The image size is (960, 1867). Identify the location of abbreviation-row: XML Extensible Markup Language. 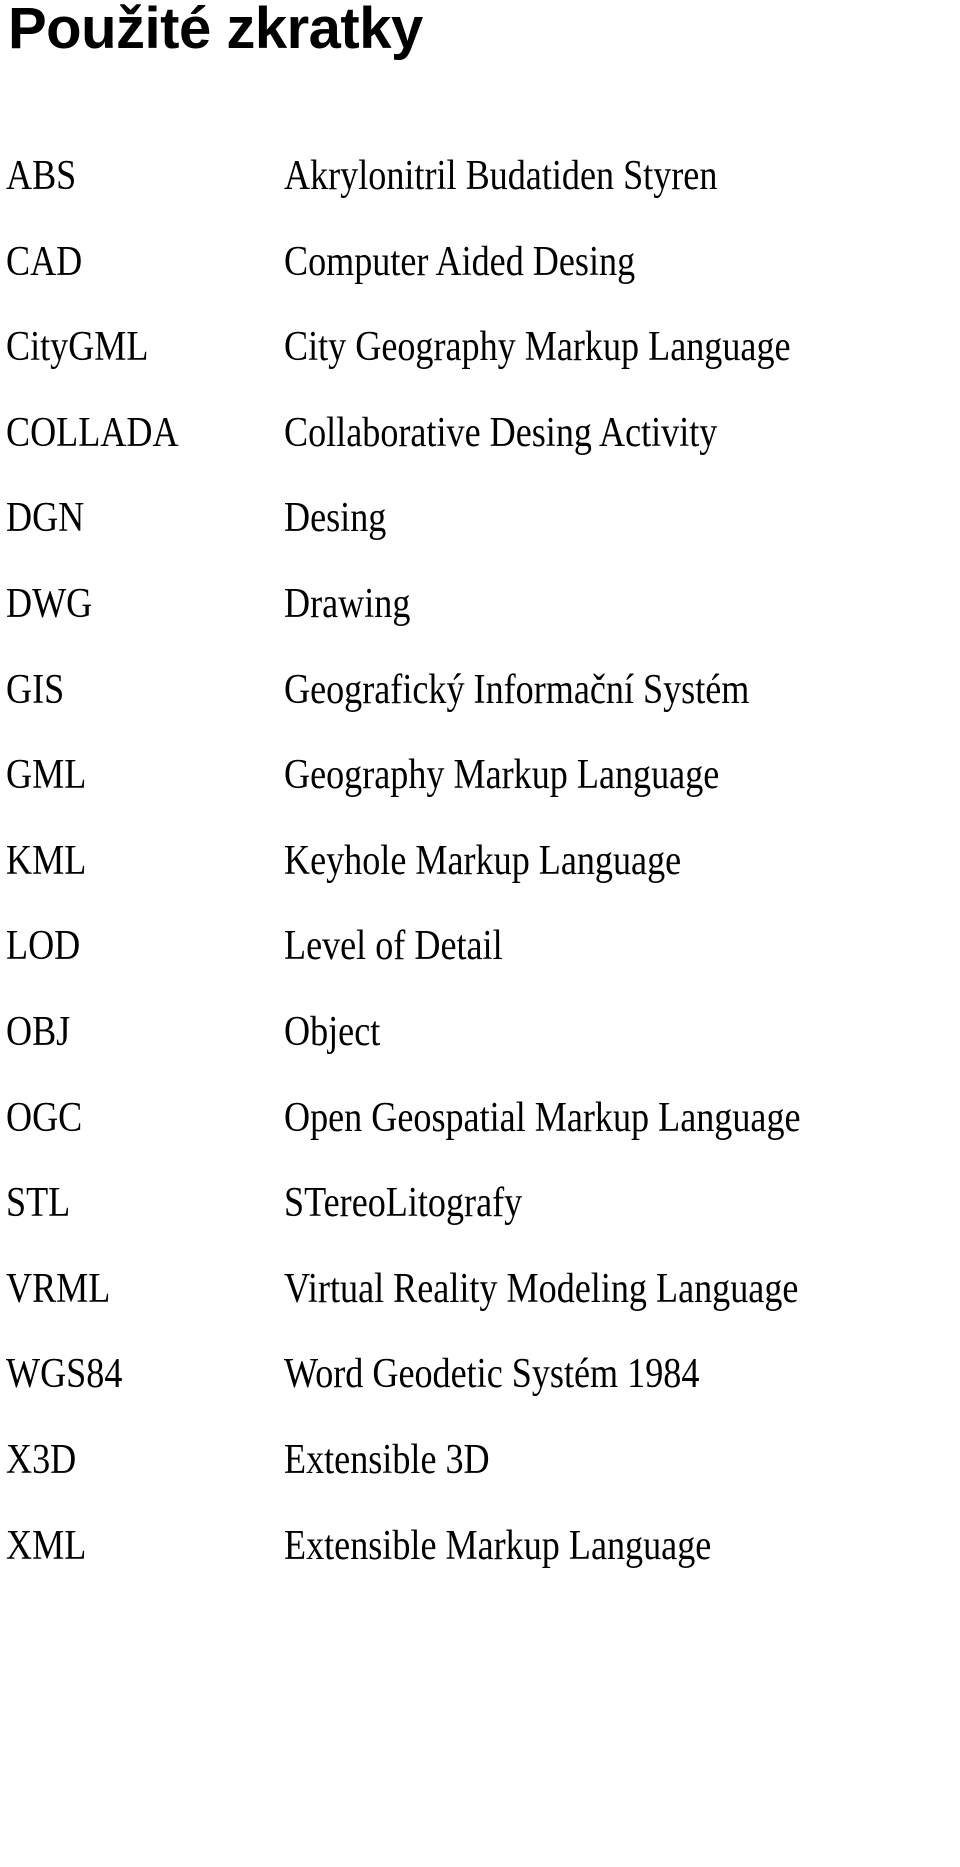
(480, 1557).